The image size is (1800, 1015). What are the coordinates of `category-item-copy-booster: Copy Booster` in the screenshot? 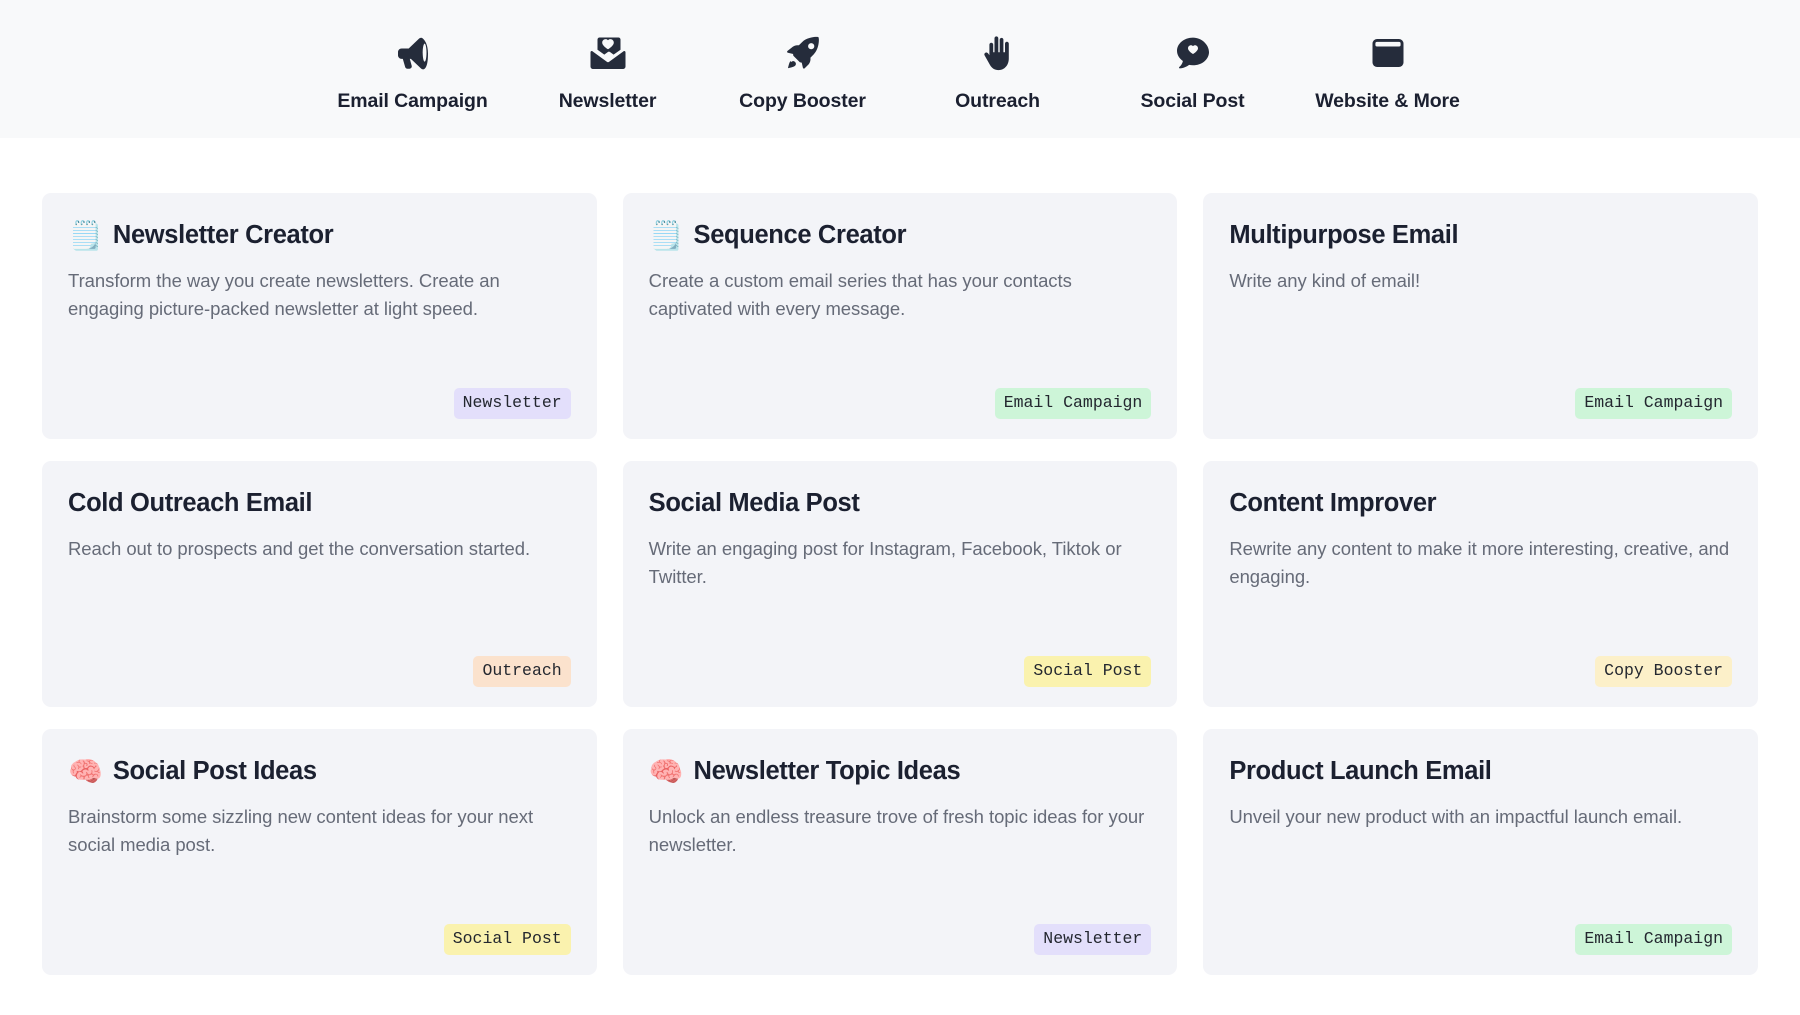 It's located at (802, 70).